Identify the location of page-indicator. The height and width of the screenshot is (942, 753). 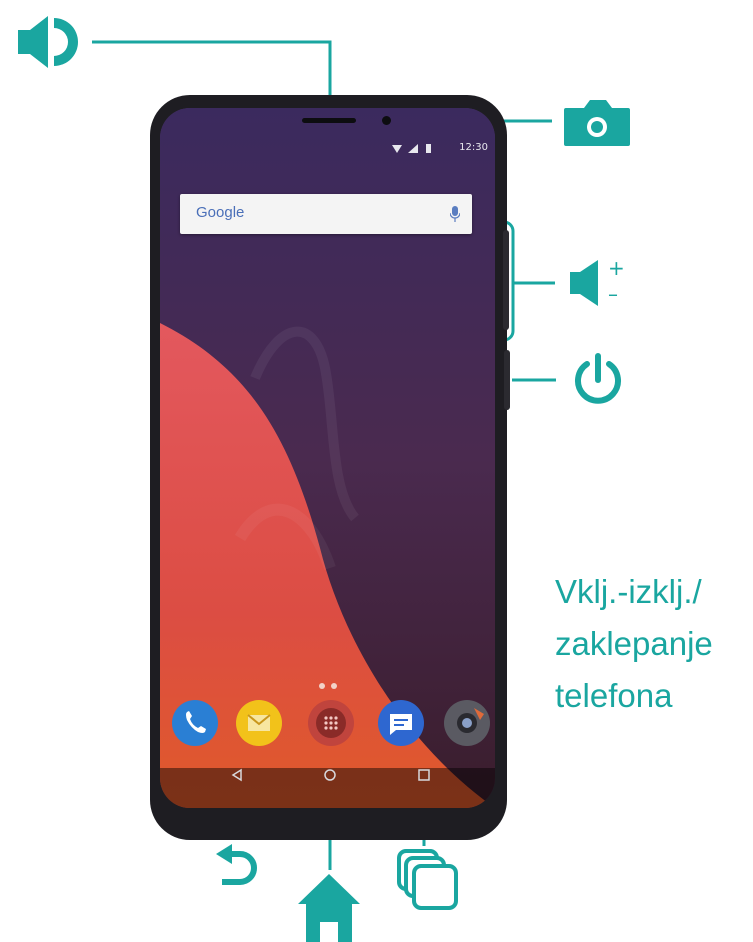
(328, 685).